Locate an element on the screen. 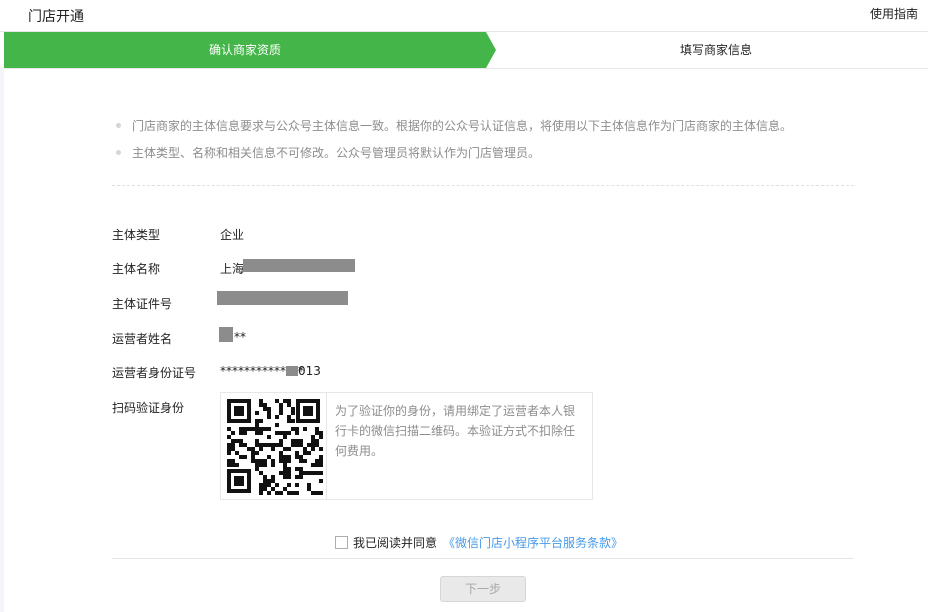 The image size is (928, 612). operator-id-suffix: 013 is located at coordinates (309, 371).